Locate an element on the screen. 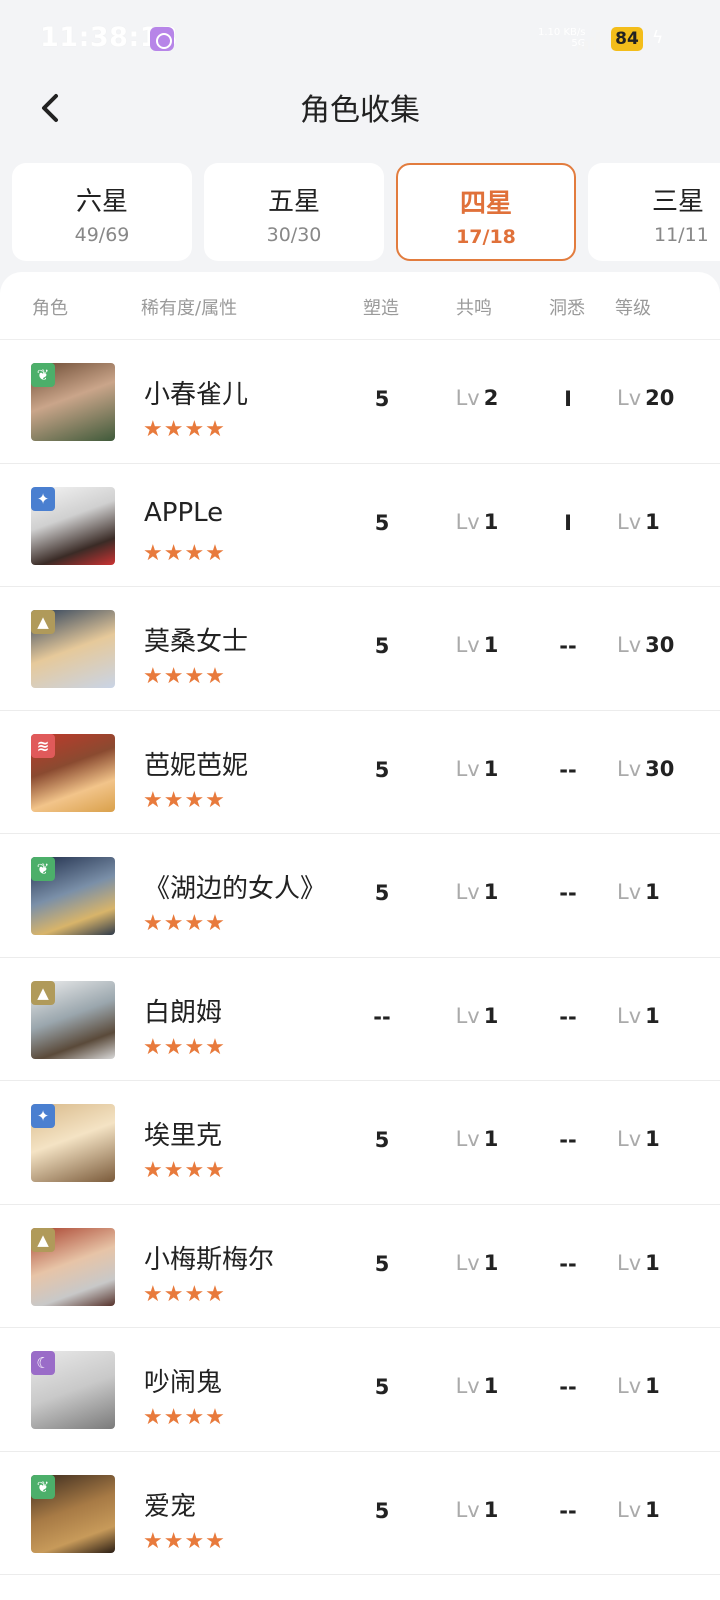 The image size is (720, 1600). table-row: ▲ 白朗姆 ★★★★ -- Lv 1 -- Lv 1 is located at coordinates (360, 1019).